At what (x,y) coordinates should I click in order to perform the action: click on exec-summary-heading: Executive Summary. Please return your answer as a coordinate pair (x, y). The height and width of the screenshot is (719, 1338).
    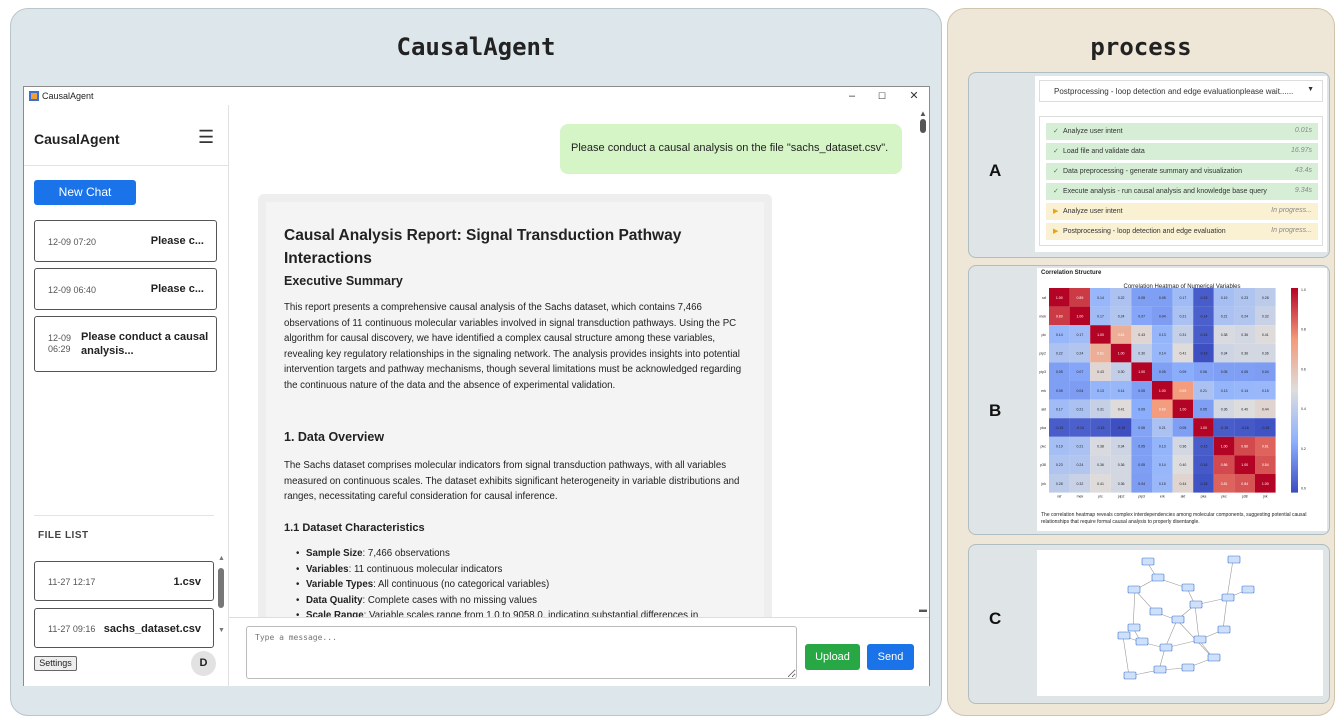
    Looking at the image, I should click on (343, 281).